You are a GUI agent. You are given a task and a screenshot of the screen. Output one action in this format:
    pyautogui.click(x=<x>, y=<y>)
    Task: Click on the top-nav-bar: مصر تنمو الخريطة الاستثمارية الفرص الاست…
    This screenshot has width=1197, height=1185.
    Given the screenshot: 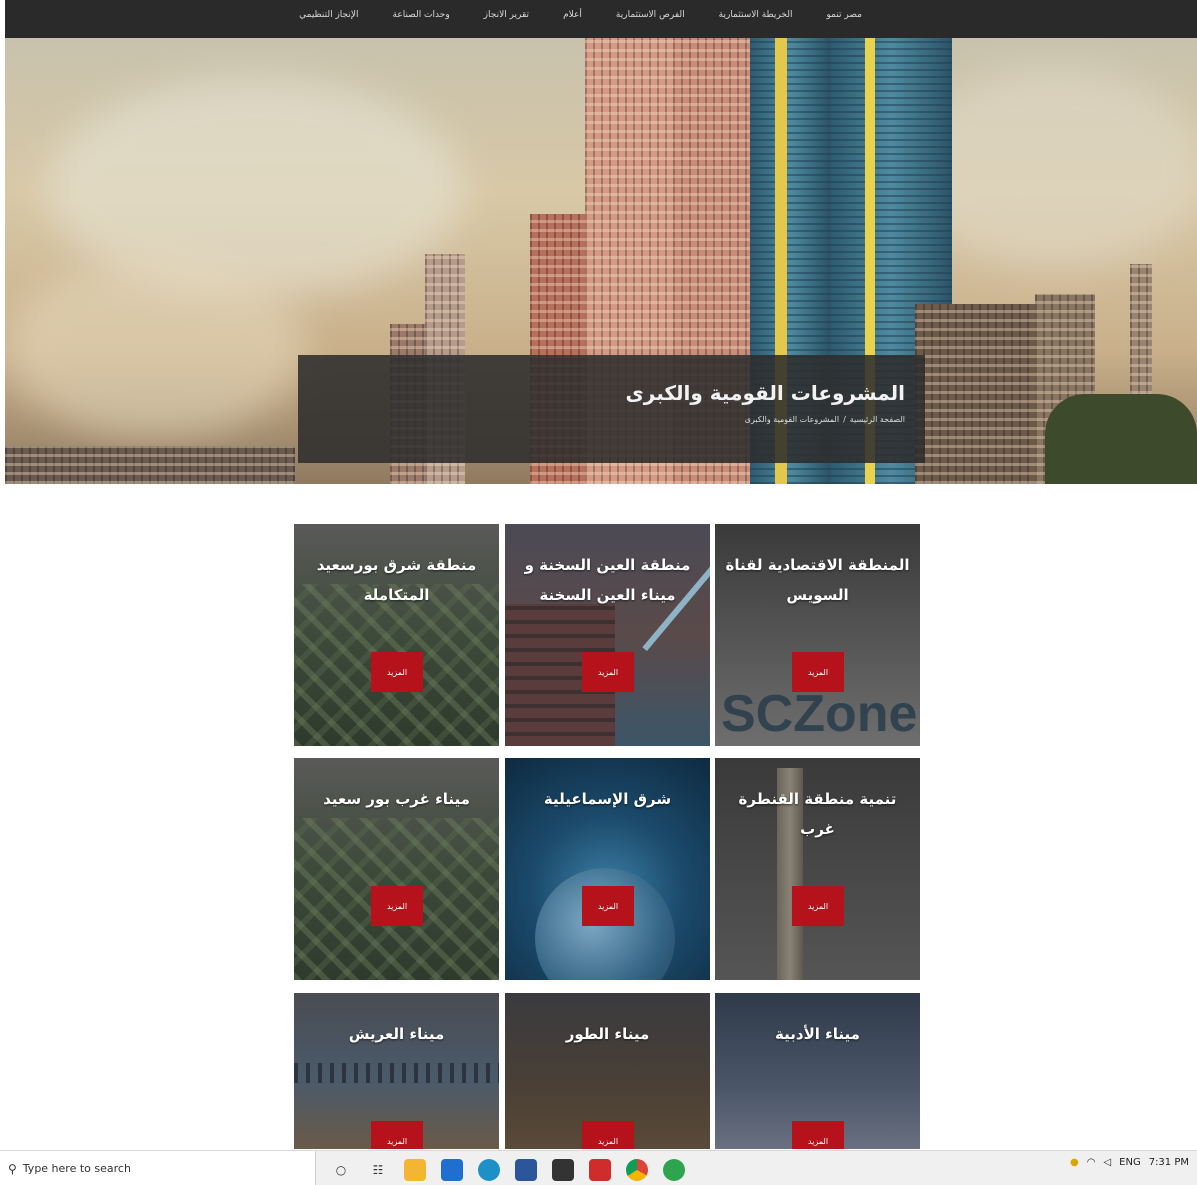 What is the action you would take?
    pyautogui.click(x=601, y=19)
    